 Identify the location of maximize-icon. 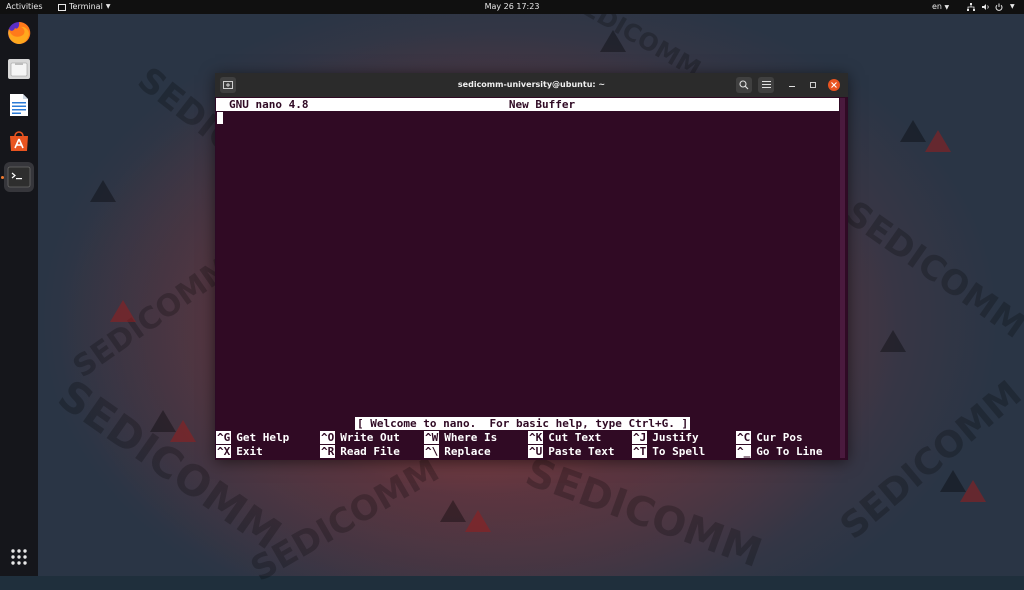
(813, 85).